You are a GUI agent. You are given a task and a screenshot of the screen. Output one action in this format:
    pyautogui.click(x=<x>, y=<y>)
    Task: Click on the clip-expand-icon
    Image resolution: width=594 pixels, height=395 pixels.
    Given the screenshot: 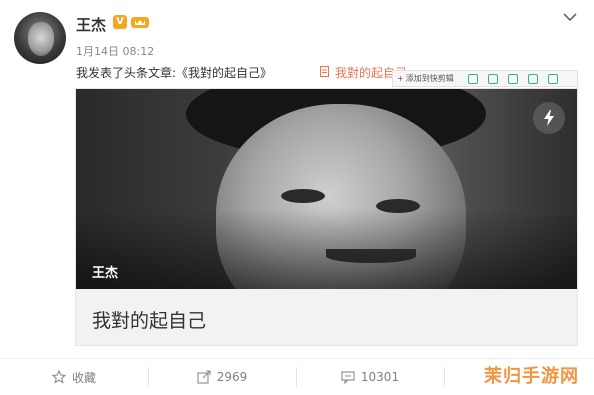 What is the action you would take?
    pyautogui.click(x=512, y=78)
    